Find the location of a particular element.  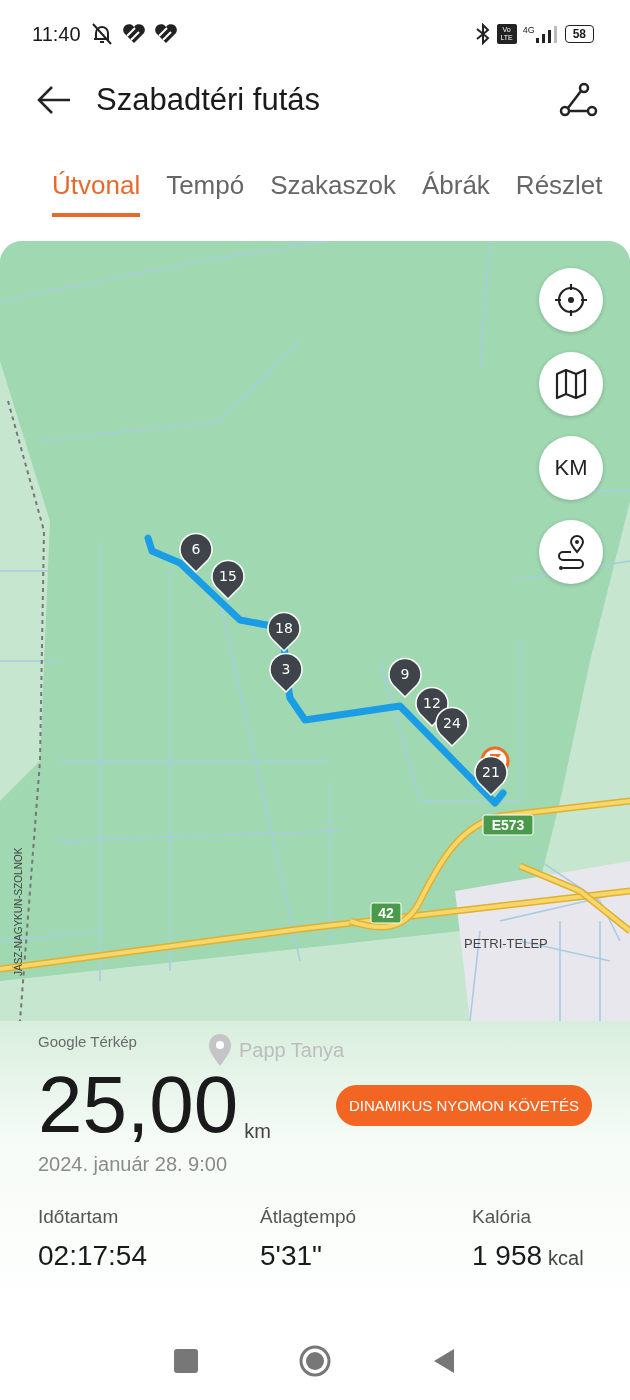

km-marker: 9 is located at coordinates (405, 677).